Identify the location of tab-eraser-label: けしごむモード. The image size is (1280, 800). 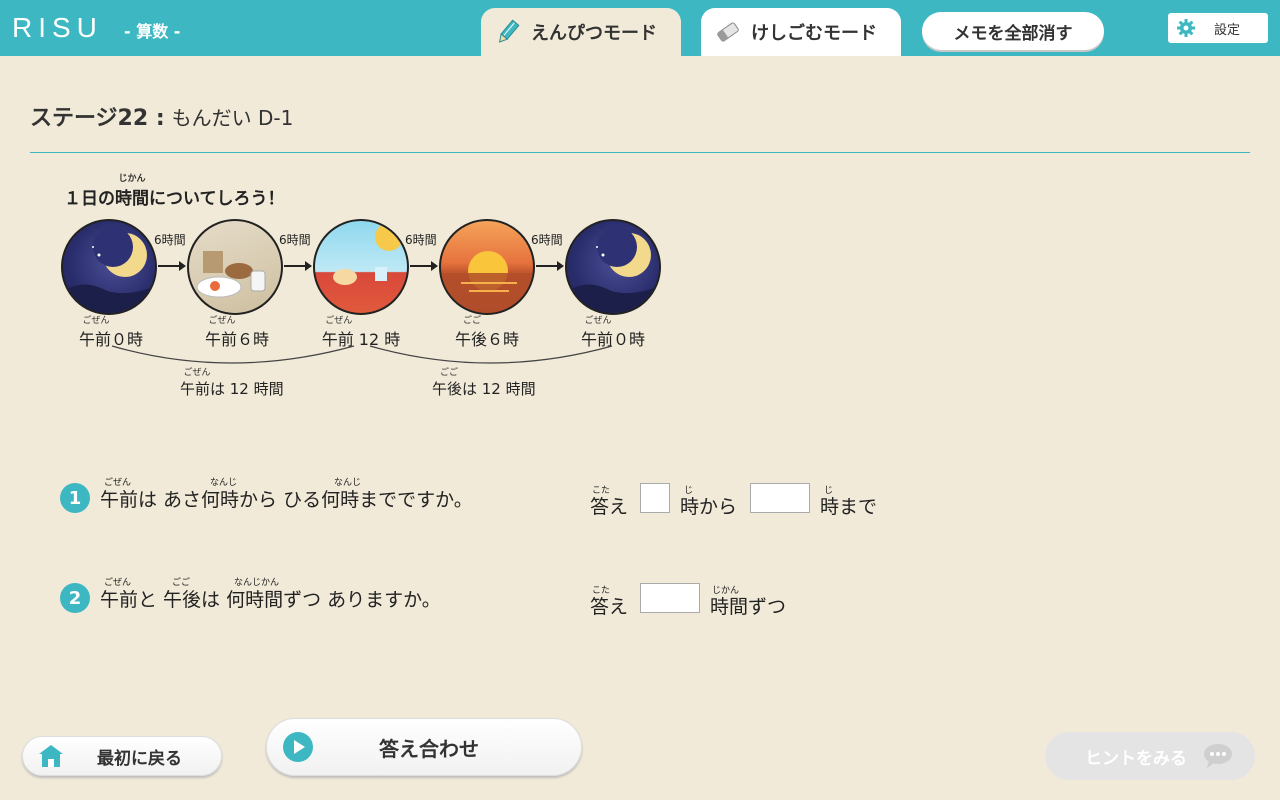
(814, 33).